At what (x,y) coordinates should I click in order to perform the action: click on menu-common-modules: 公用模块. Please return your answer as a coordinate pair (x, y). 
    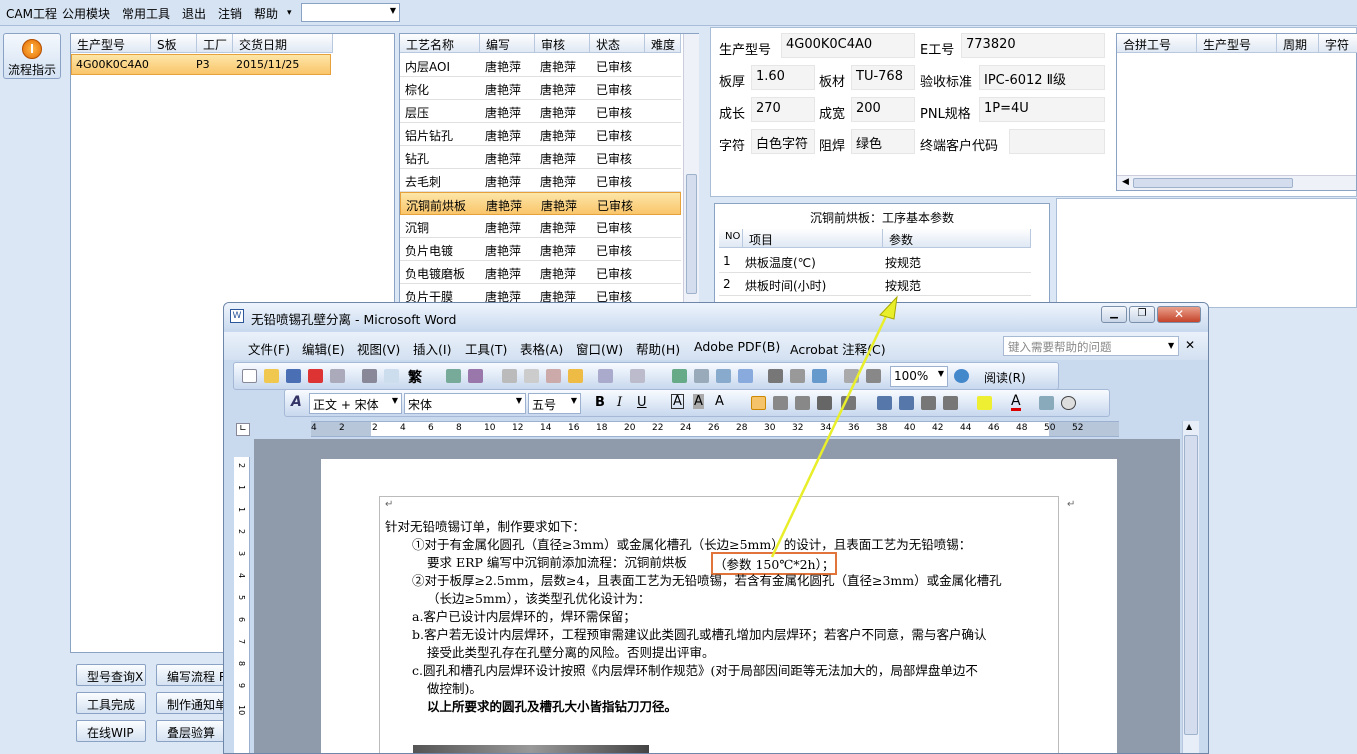
    Looking at the image, I should click on (86, 13).